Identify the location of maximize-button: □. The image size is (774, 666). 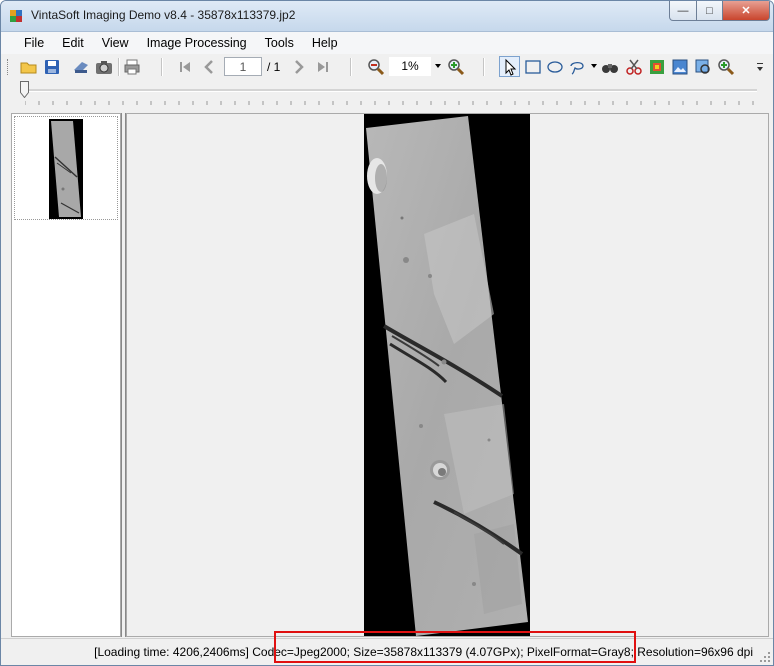
(709, 11).